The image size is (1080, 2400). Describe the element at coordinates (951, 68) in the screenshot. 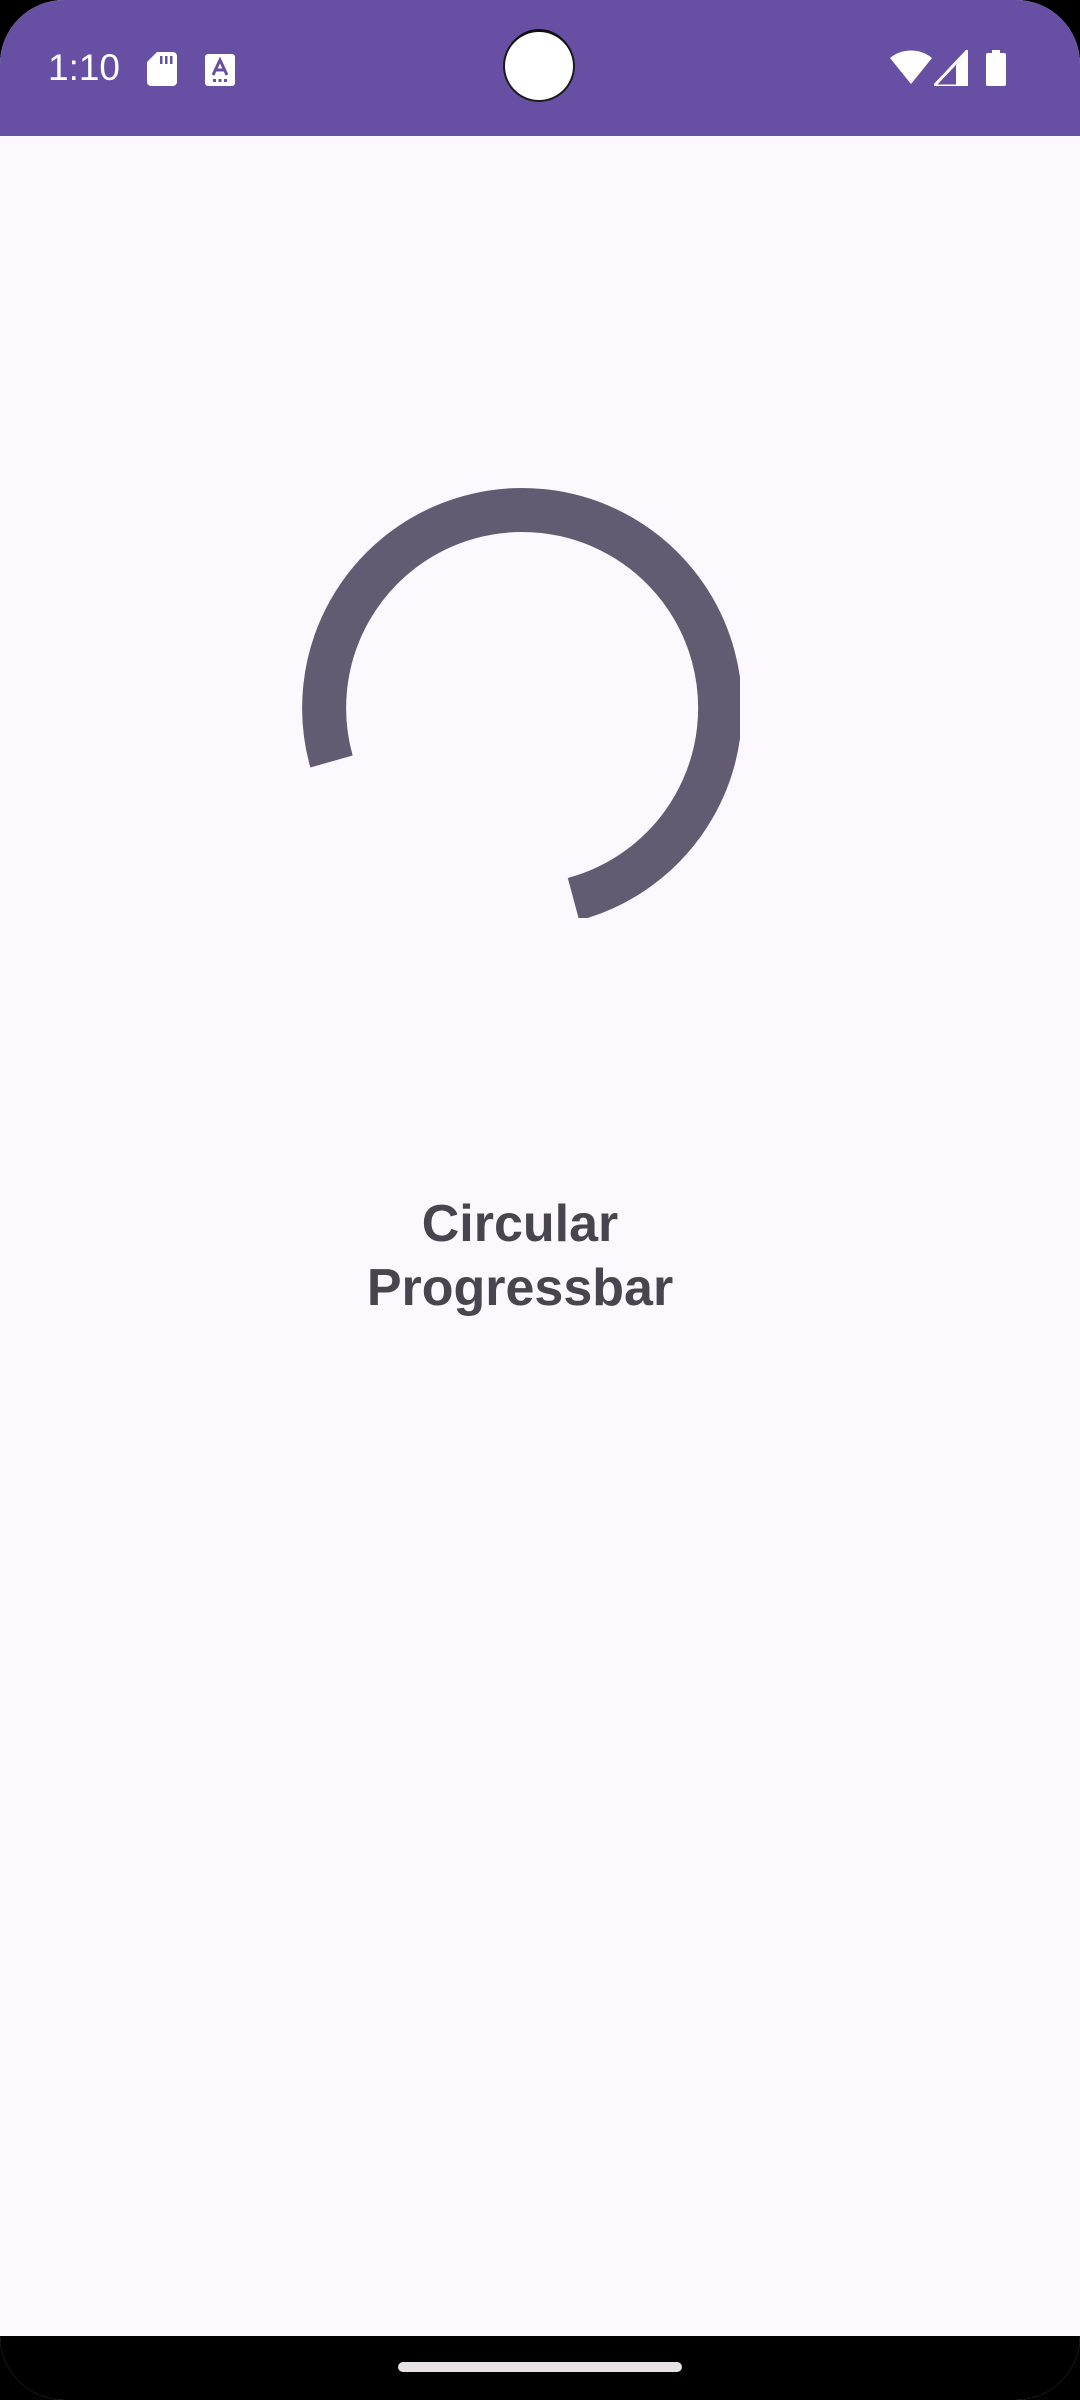

I see `cellular-signal-icon` at that location.